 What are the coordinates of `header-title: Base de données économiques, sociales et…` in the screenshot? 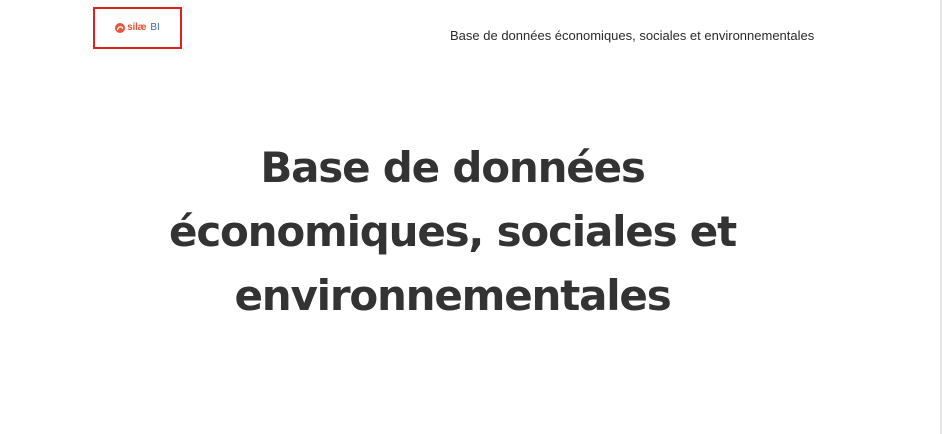 It's located at (632, 35).